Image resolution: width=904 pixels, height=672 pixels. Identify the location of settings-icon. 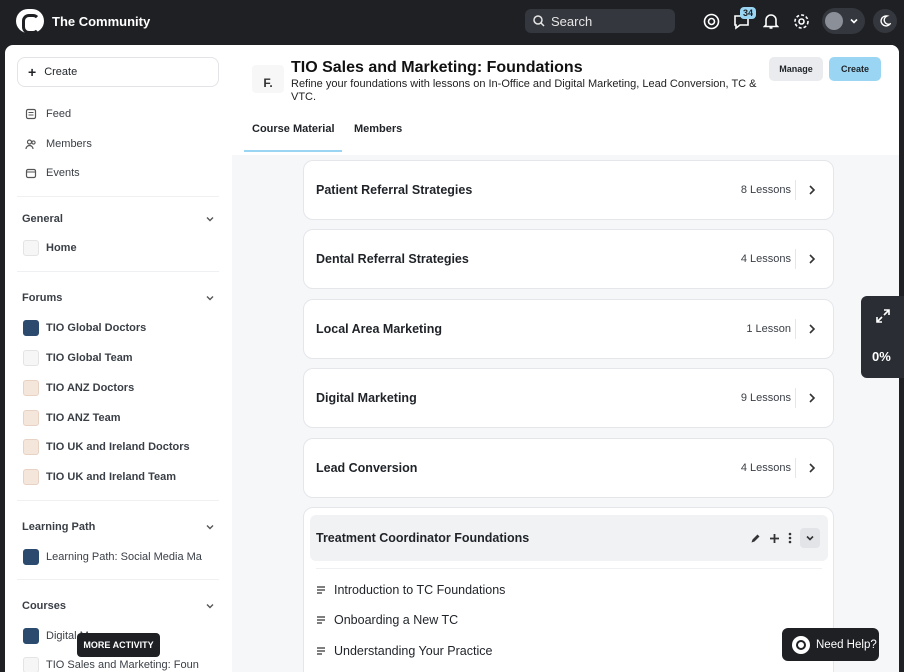
(801, 21).